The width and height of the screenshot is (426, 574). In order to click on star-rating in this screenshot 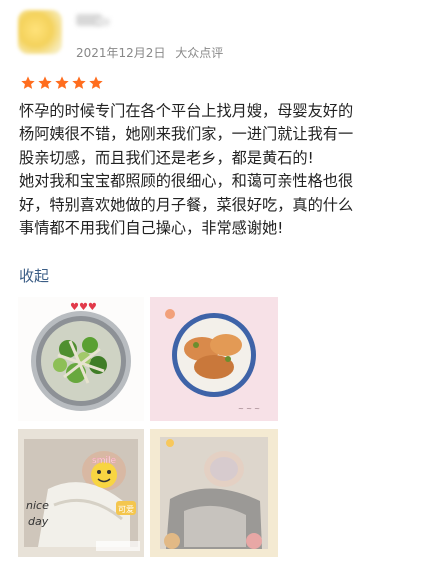, I will do `click(62, 83)`.